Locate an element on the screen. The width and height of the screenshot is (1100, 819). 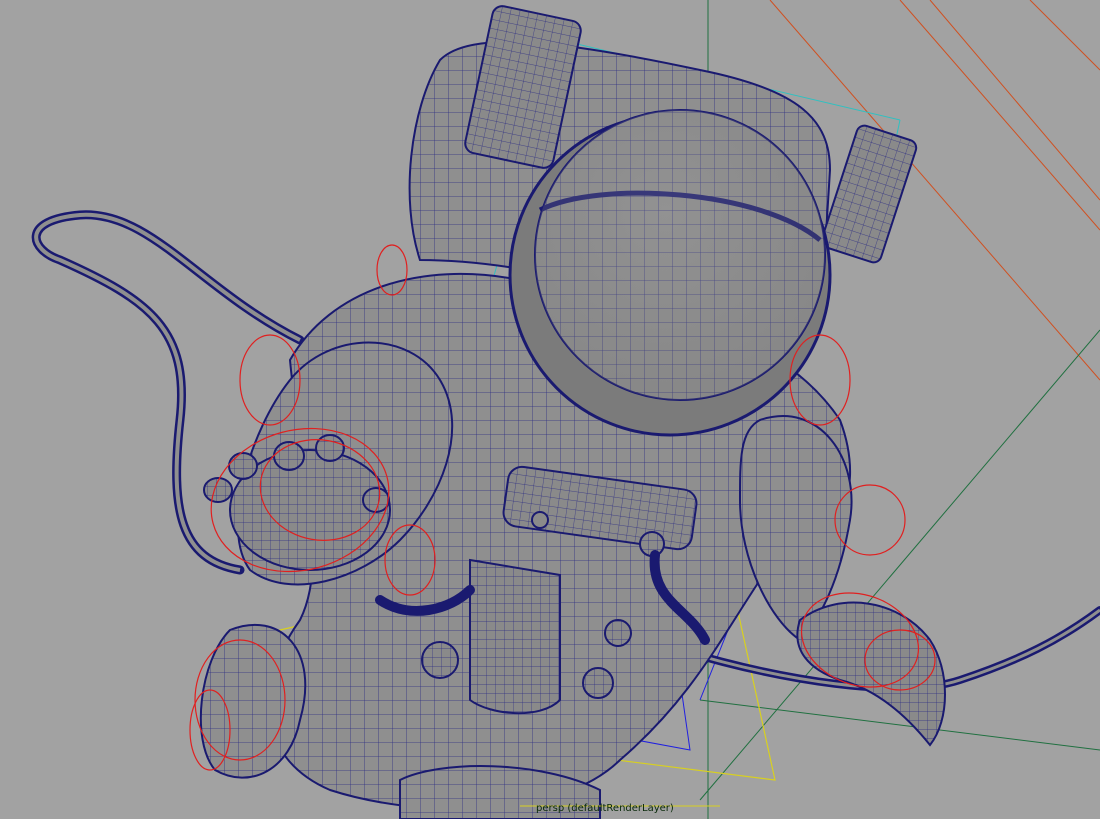
chest-pocket is located at coordinates (515, 636).